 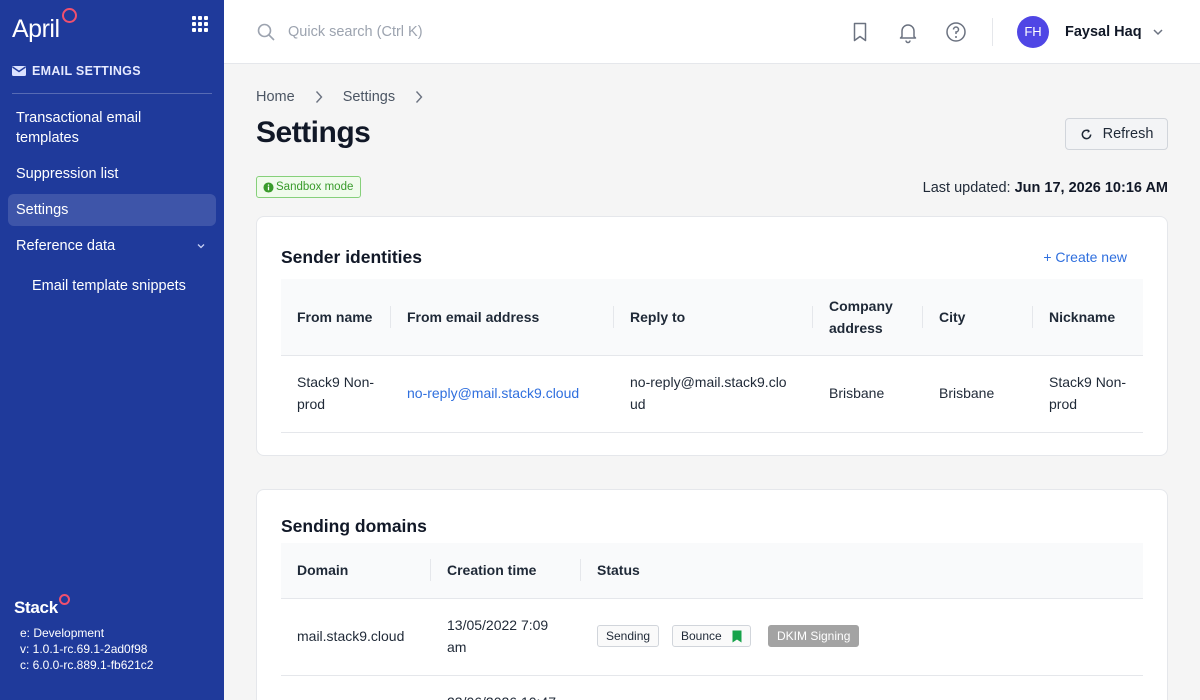 What do you see at coordinates (42, 210) in the screenshot?
I see `sidebar-item-label: Settings` at bounding box center [42, 210].